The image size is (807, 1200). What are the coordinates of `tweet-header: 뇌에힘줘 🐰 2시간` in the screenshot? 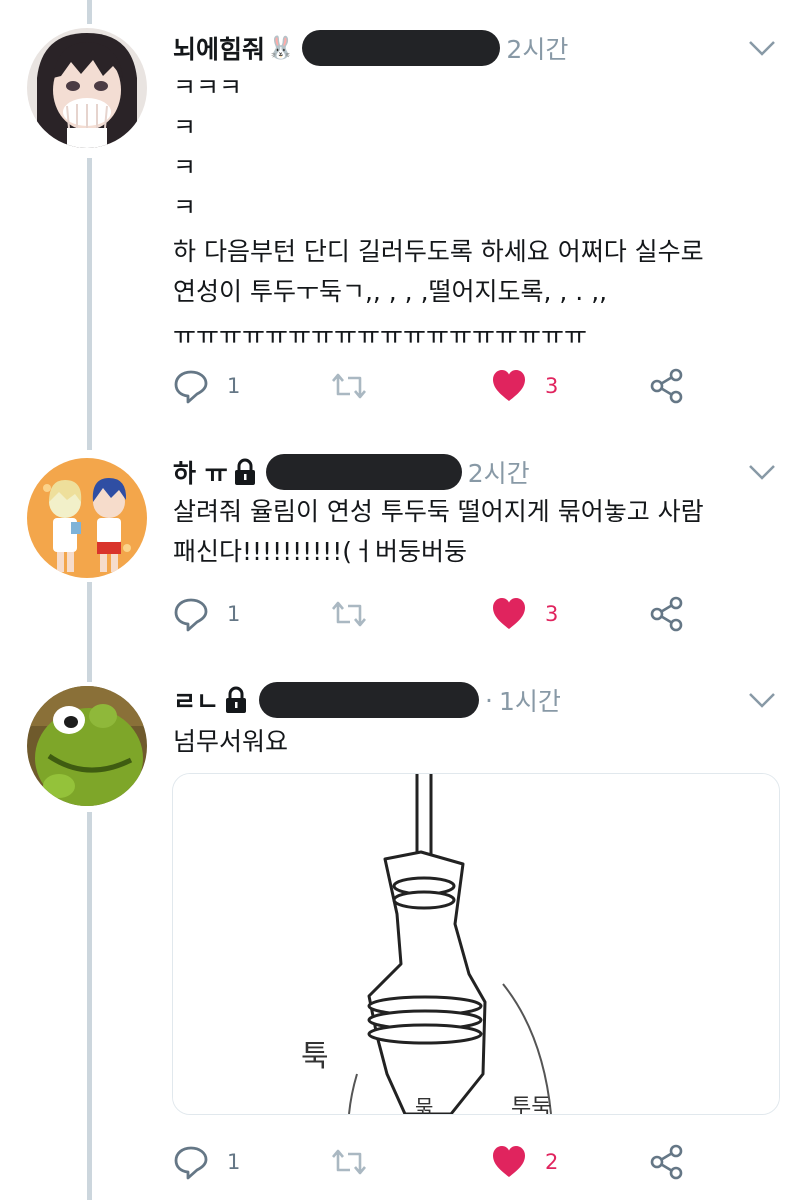 It's located at (370, 48).